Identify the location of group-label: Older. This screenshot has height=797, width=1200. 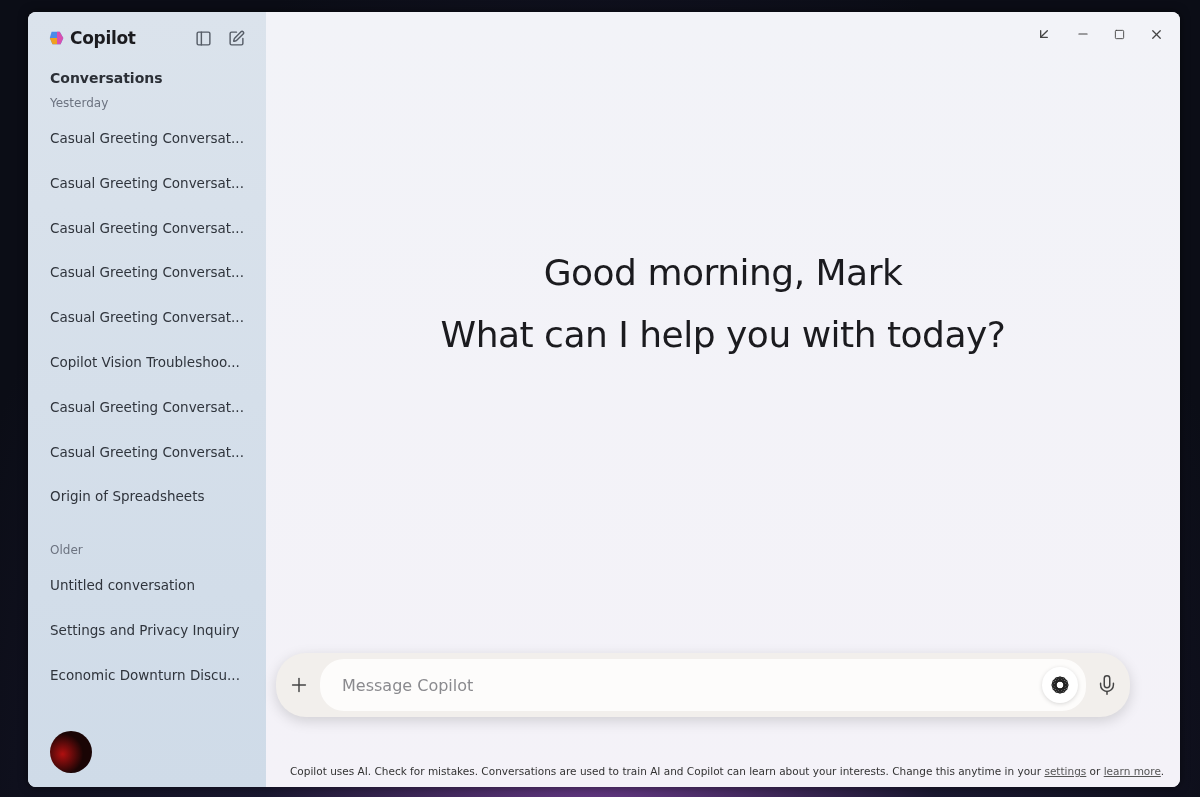
(66, 550).